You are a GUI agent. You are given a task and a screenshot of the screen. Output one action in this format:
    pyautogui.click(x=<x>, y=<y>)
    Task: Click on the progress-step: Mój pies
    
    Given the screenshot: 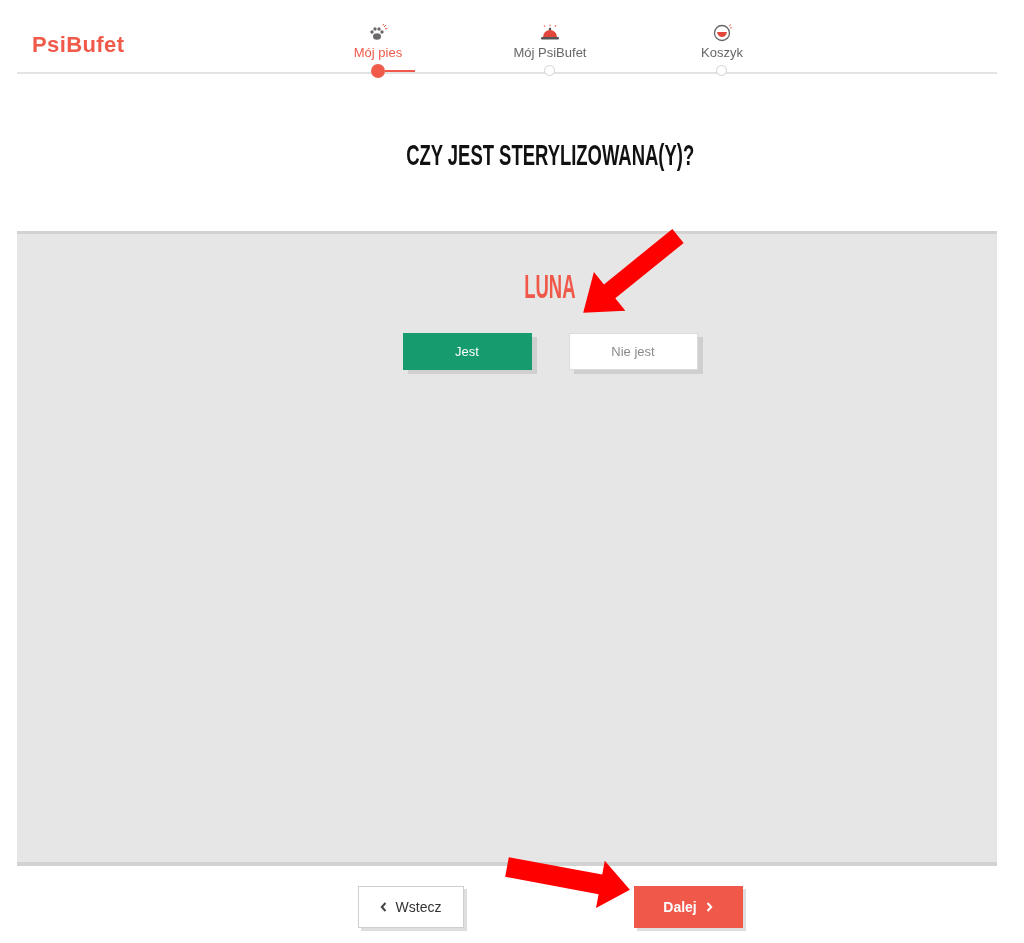 What is the action you would take?
    pyautogui.click(x=378, y=31)
    